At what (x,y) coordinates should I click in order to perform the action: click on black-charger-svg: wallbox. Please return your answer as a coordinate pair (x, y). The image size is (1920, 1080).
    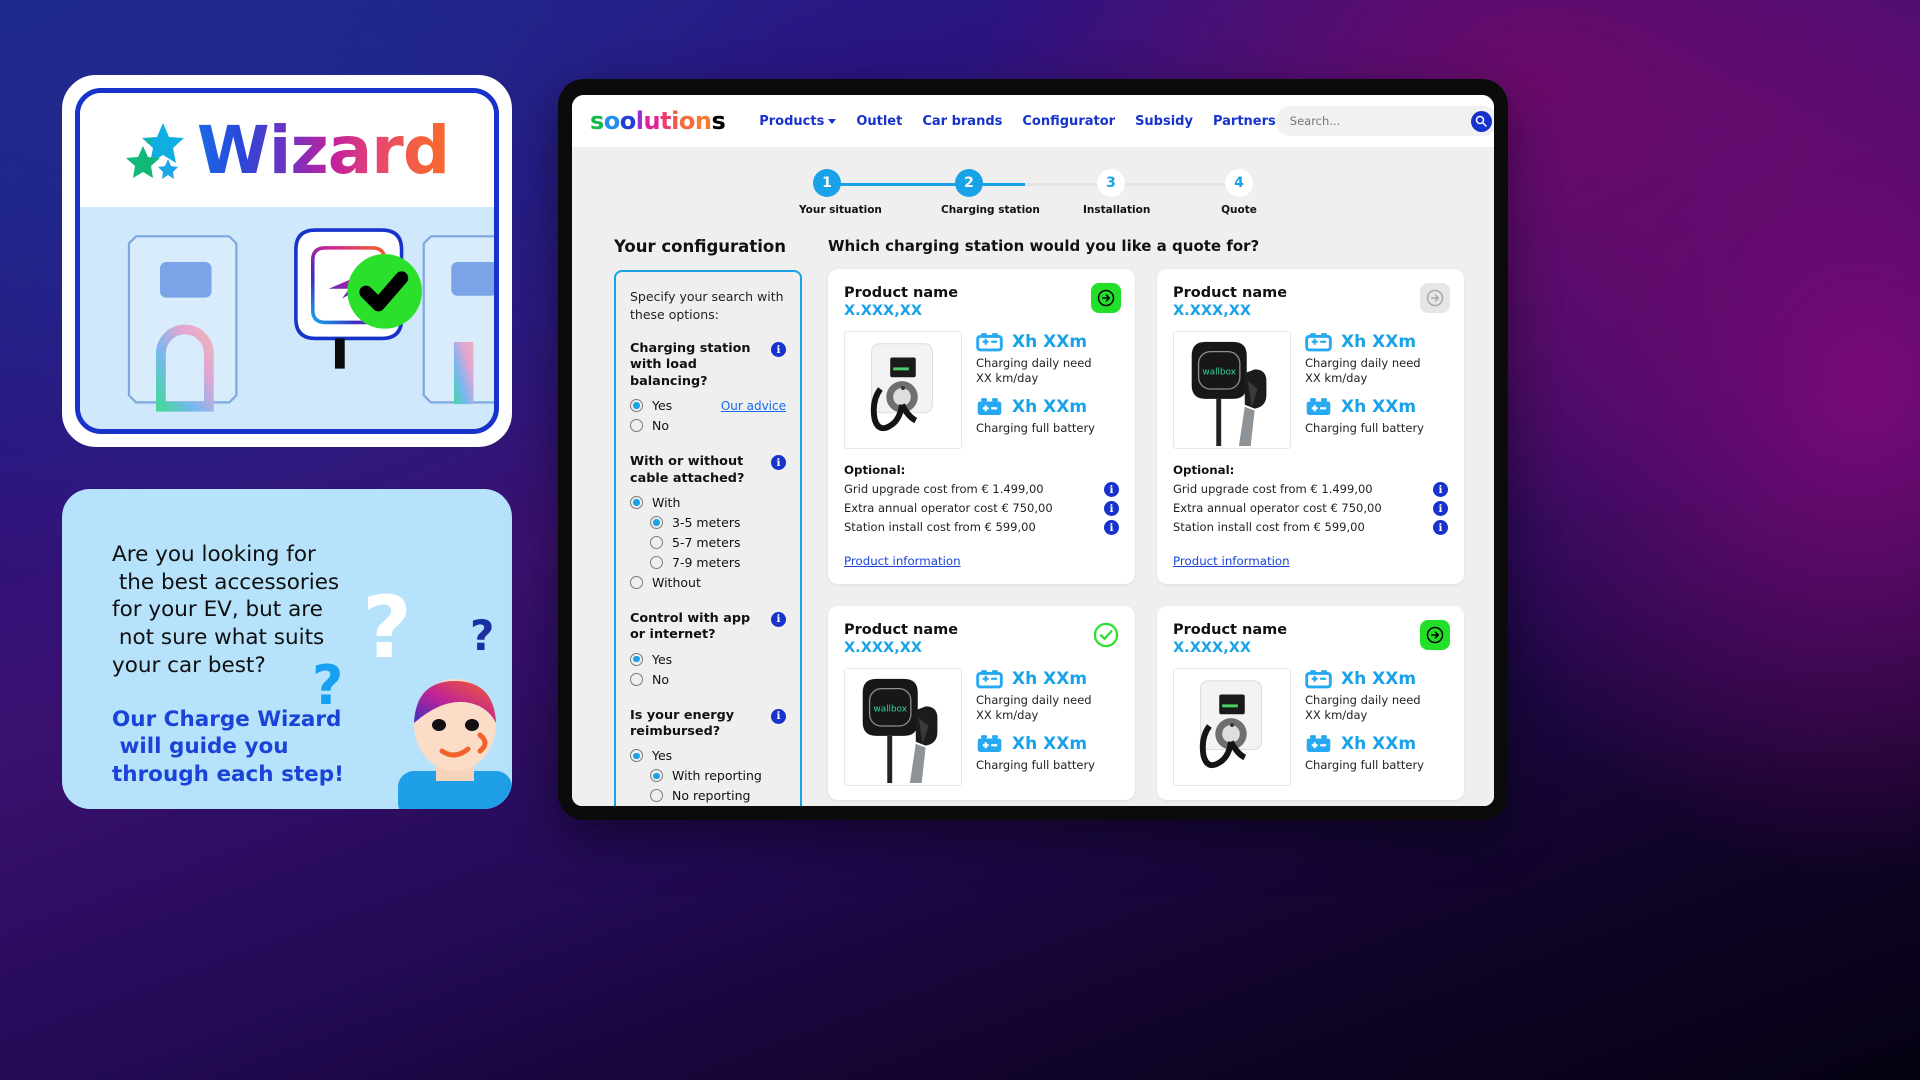
    Looking at the image, I should click on (900, 731).